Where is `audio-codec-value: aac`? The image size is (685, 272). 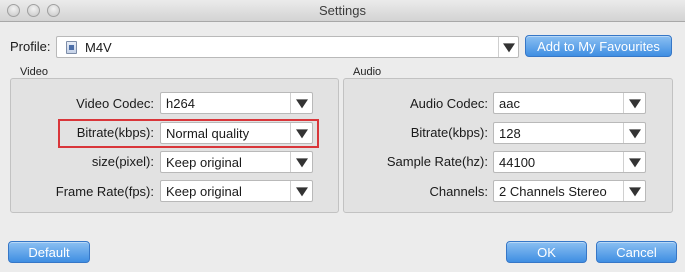
audio-codec-value: aac is located at coordinates (509, 103).